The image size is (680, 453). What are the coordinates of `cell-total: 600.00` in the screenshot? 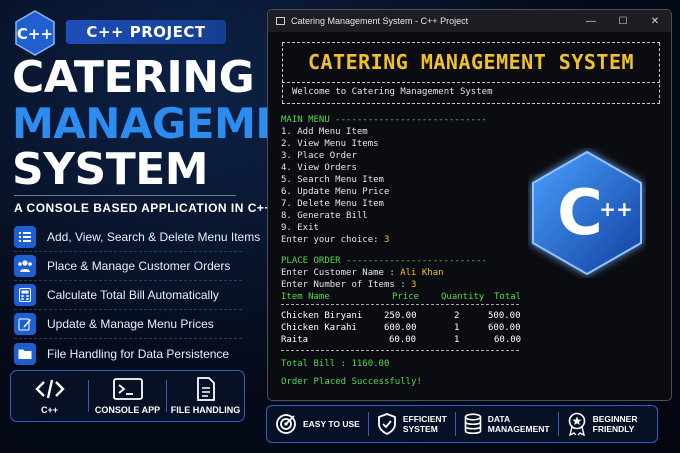 It's located at (504, 328).